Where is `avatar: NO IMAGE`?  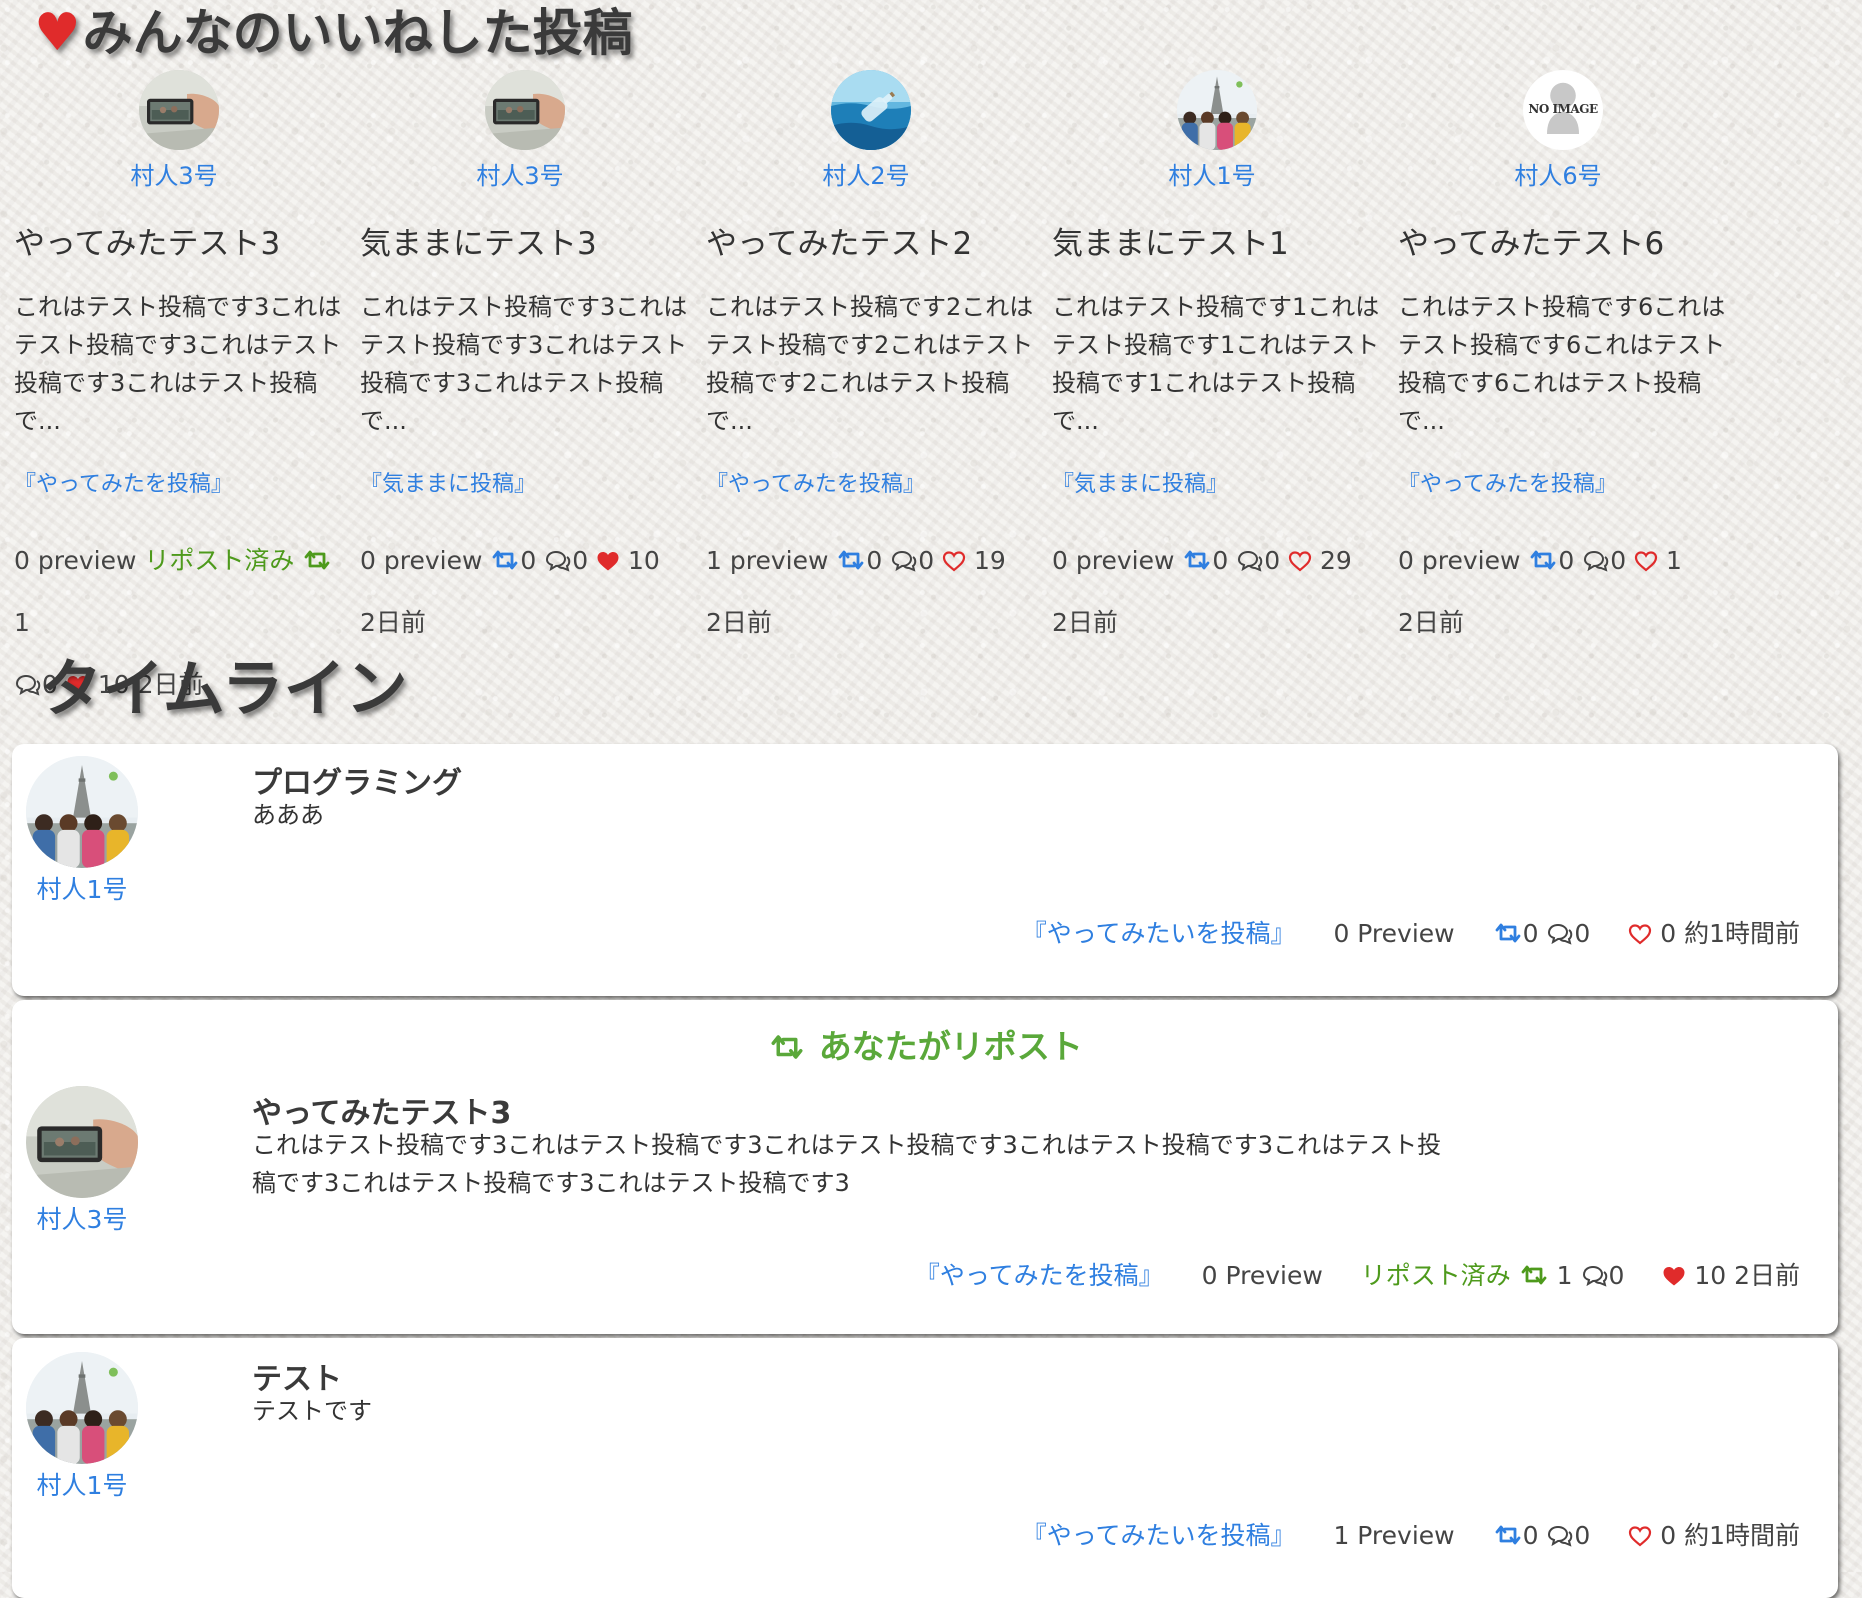
avatar: NO IMAGE is located at coordinates (1563, 110).